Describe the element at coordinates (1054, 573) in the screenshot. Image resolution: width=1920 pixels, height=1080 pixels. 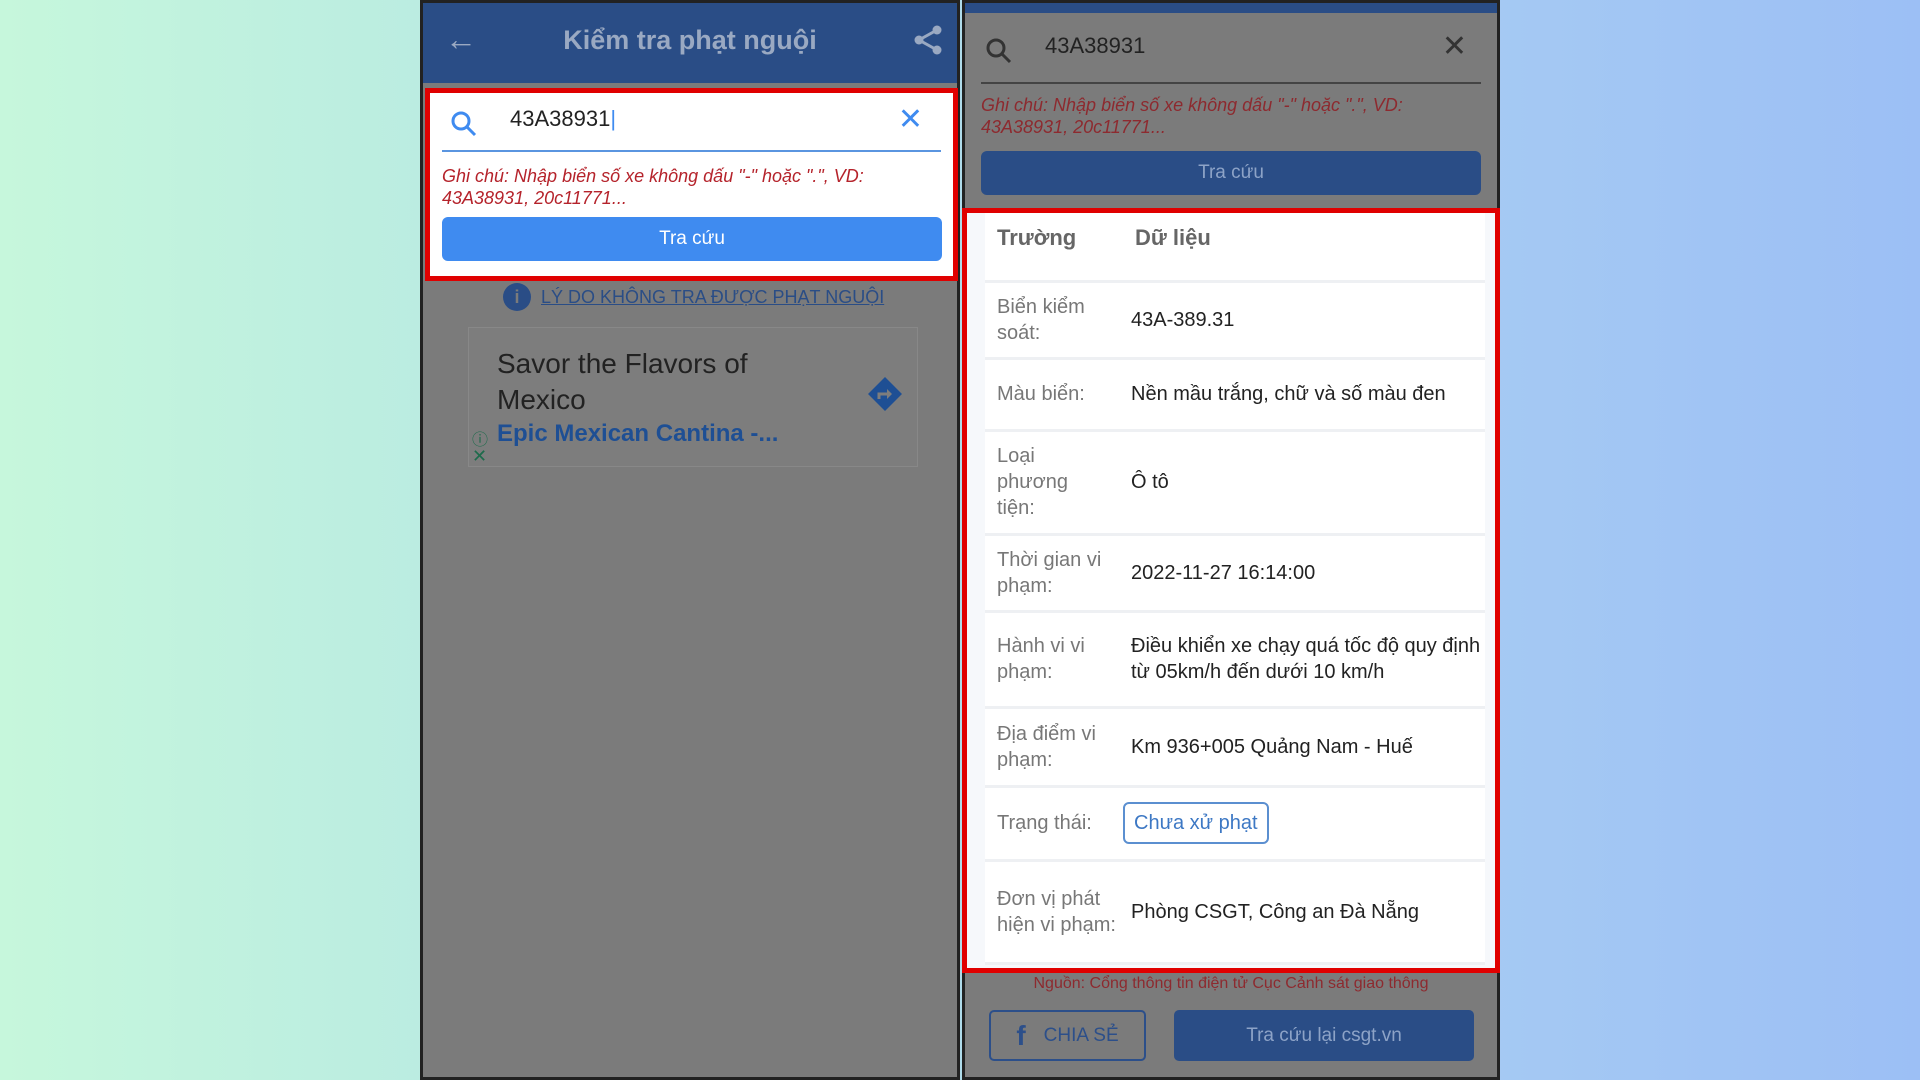
I see `field-label: Thời gian vi phạm:` at that location.